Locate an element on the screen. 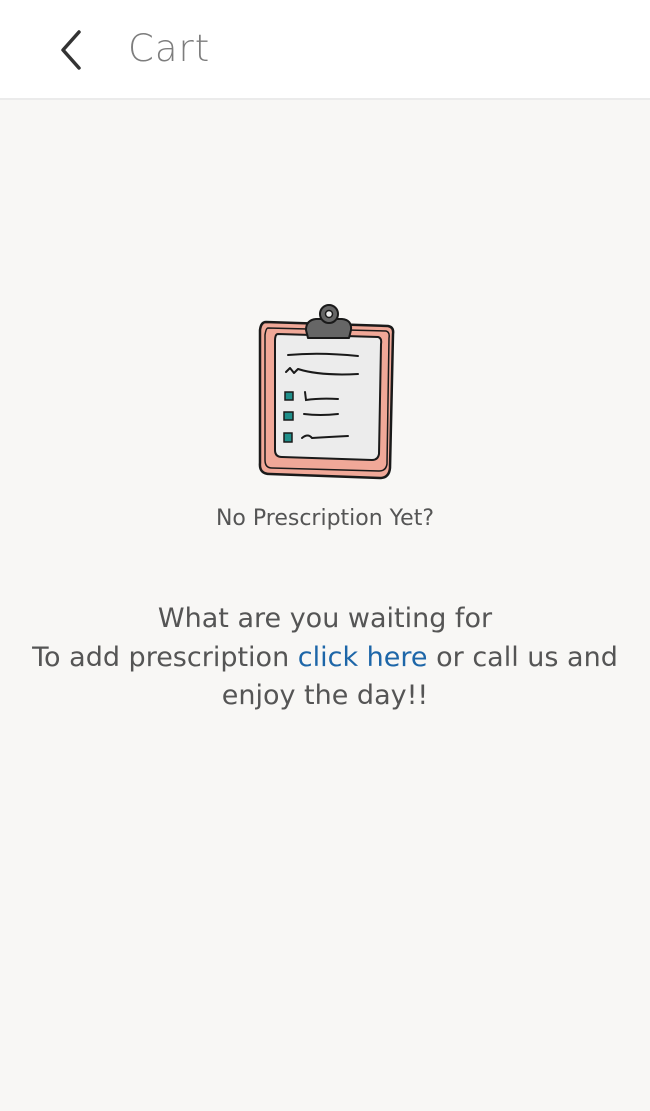 Image resolution: width=650 pixels, height=1111 pixels. page-title: Cart is located at coordinates (169, 48).